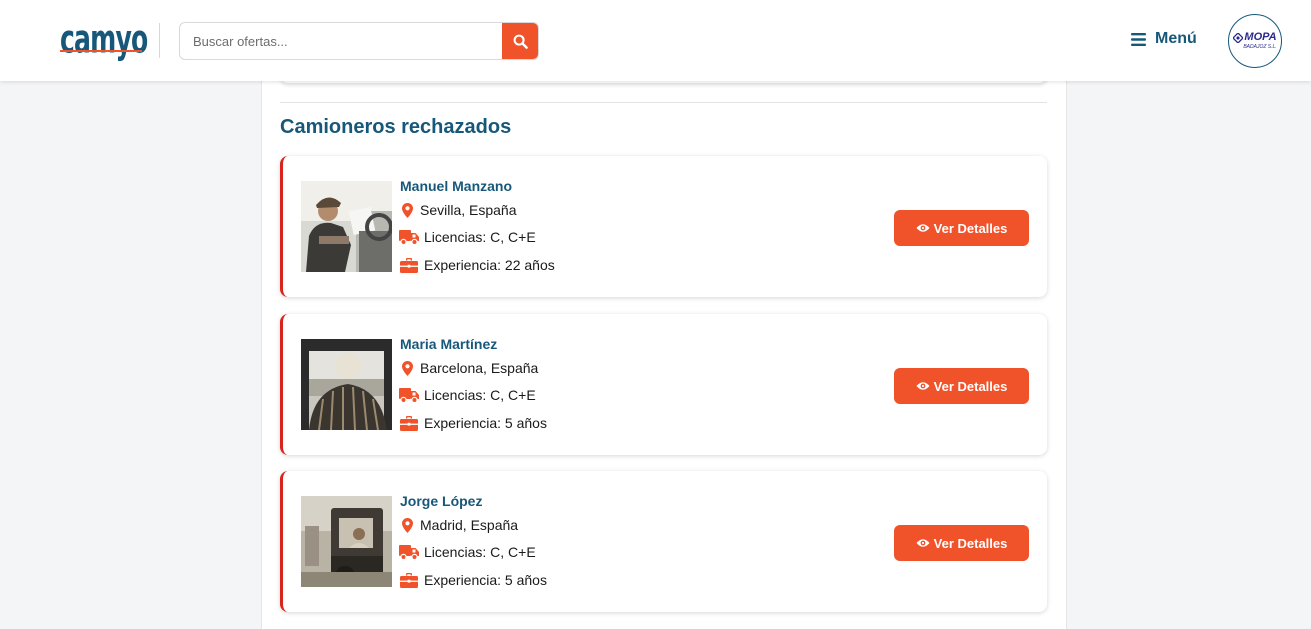 The height and width of the screenshot is (629, 1311). I want to click on menu-label: Menú, so click(1176, 38).